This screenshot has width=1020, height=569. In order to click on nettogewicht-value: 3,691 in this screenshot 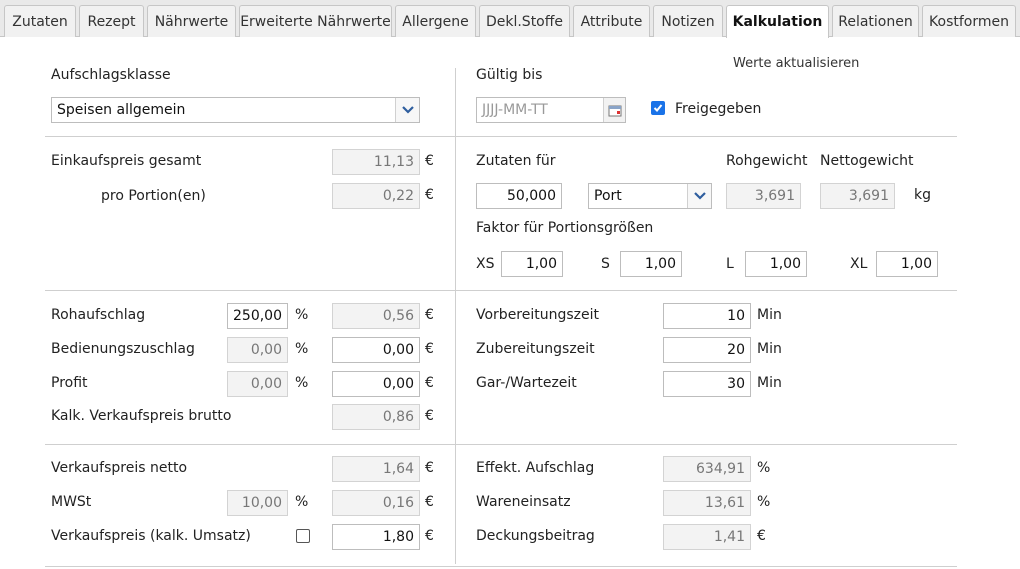, I will do `click(857, 196)`.